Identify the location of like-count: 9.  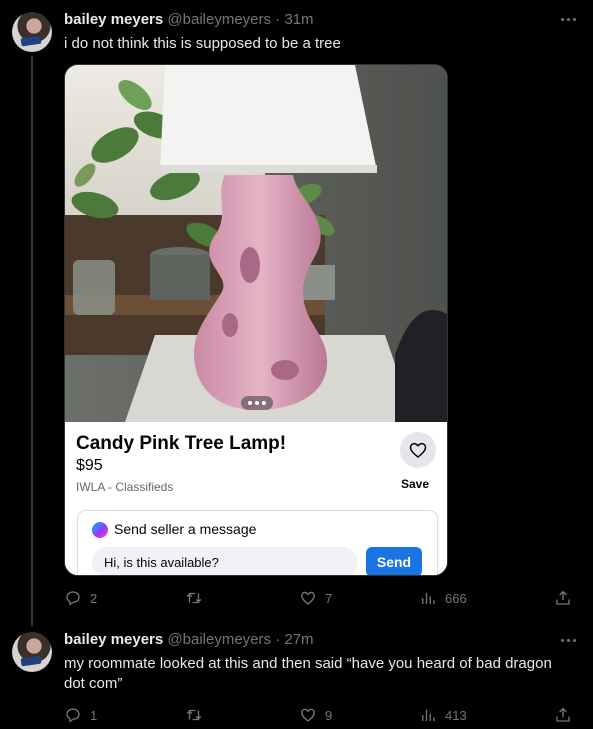
(329, 715).